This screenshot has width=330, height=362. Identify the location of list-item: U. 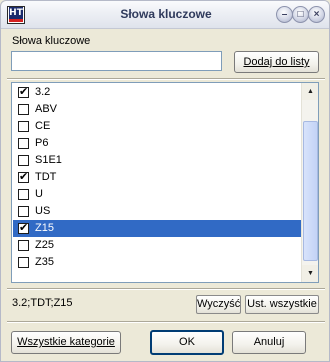
(157, 194).